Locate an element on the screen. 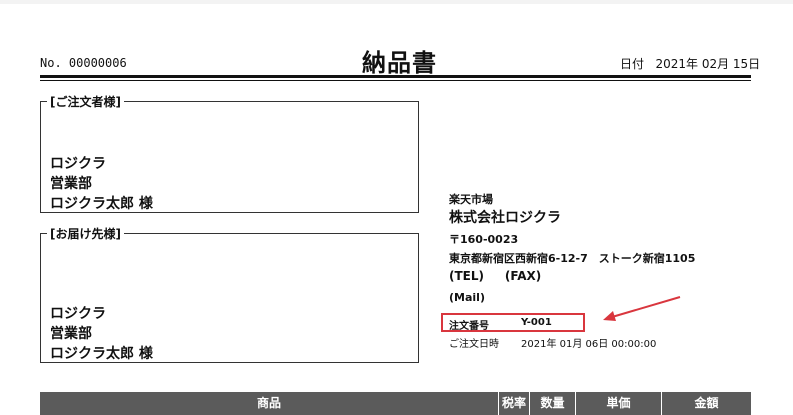 The height and width of the screenshot is (415, 793). column-product: 商品 is located at coordinates (268, 403).